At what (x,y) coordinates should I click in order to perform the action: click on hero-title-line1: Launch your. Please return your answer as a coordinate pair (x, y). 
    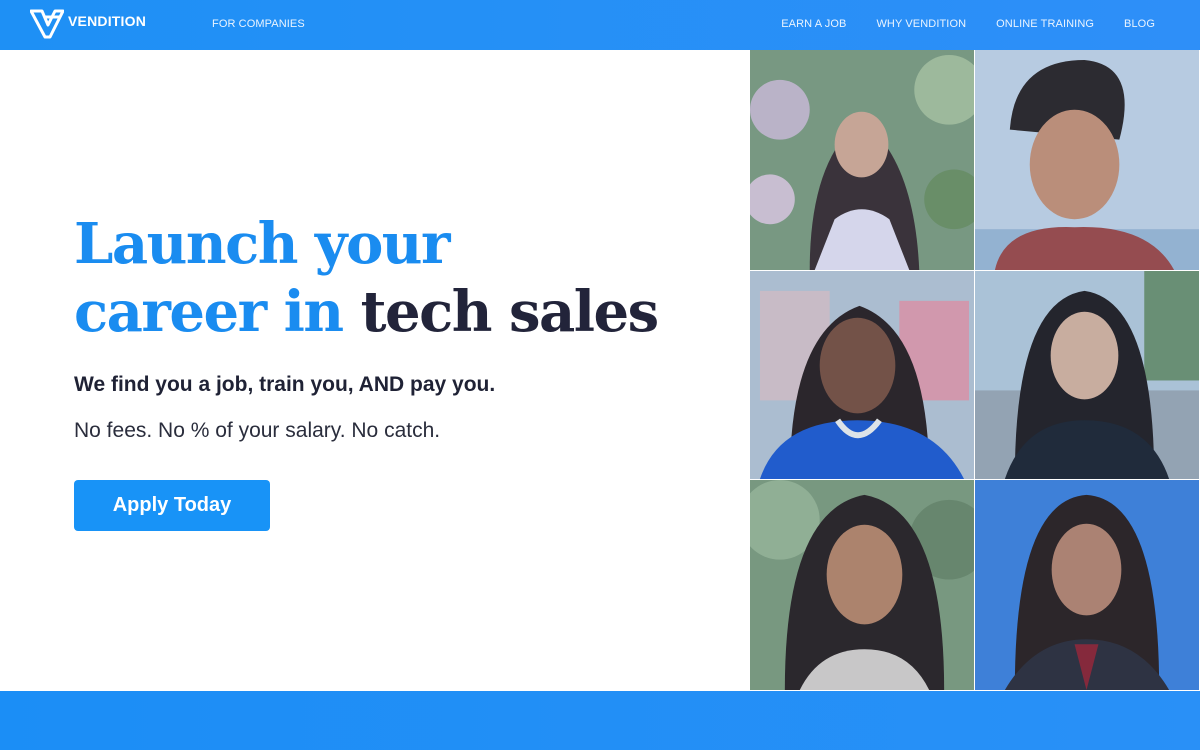
    Looking at the image, I should click on (262, 244).